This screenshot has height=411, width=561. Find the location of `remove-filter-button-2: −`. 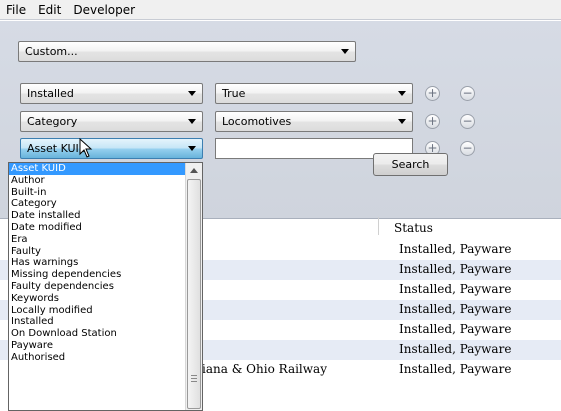

remove-filter-button-2: − is located at coordinates (467, 121).